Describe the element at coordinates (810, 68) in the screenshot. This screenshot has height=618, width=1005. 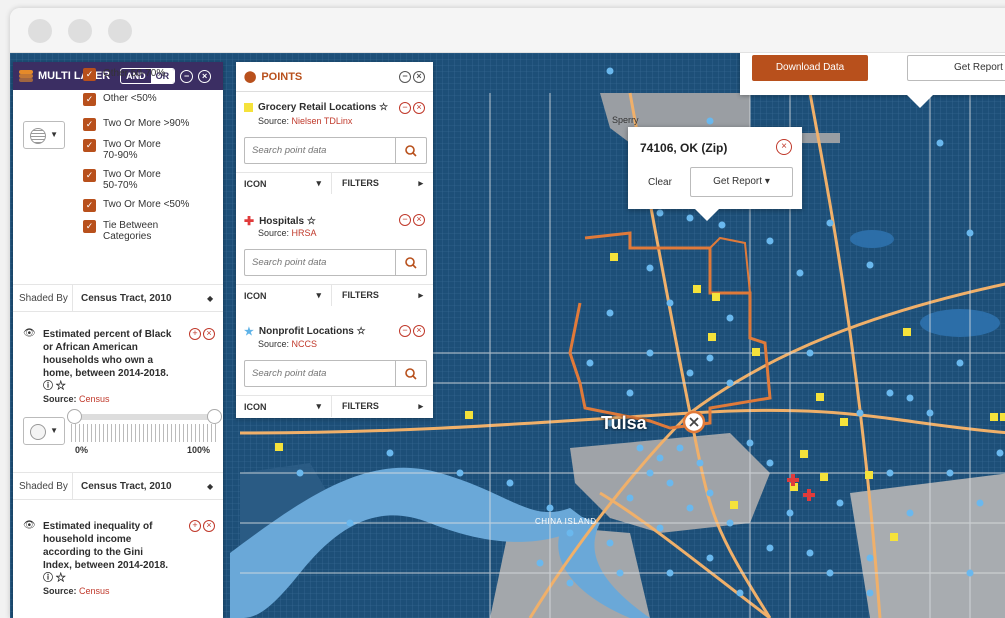
I see `download-data-button: Download Data` at that location.